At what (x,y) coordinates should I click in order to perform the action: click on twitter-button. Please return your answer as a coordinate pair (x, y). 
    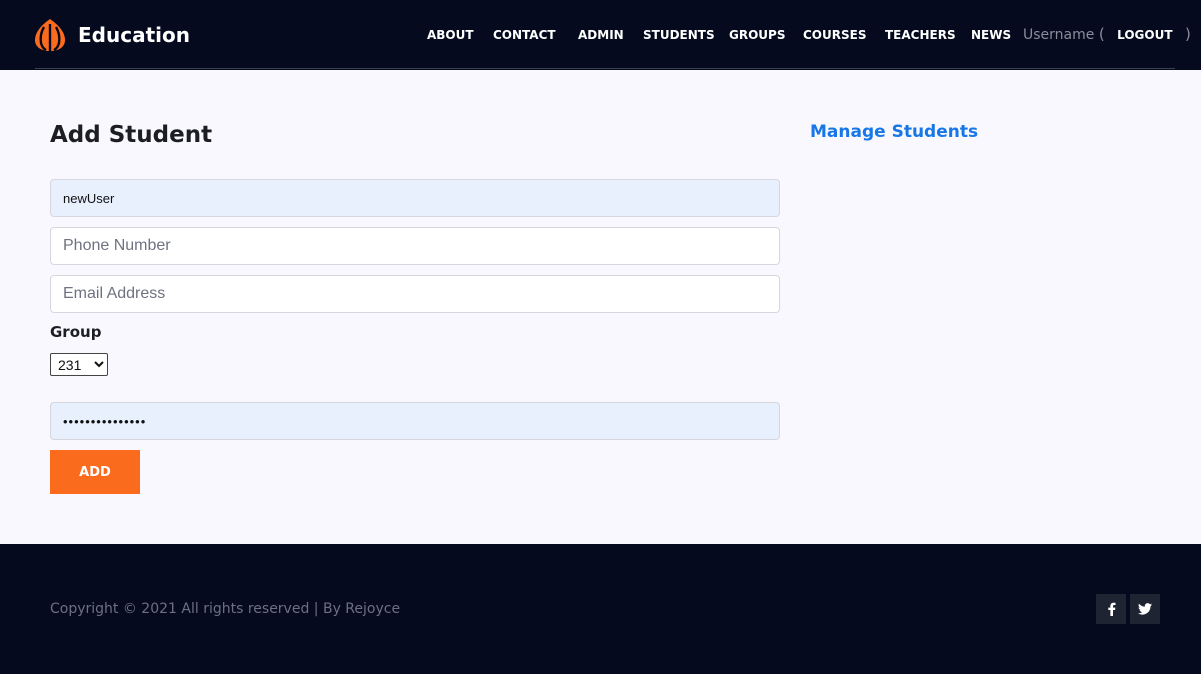
    Looking at the image, I should click on (1145, 609).